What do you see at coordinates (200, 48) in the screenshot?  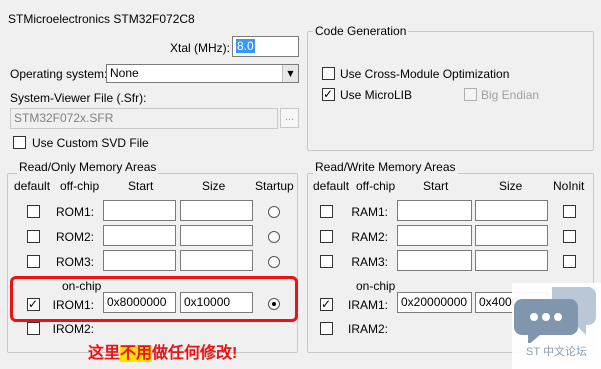 I see `xtal-label: Xtal (MHz):` at bounding box center [200, 48].